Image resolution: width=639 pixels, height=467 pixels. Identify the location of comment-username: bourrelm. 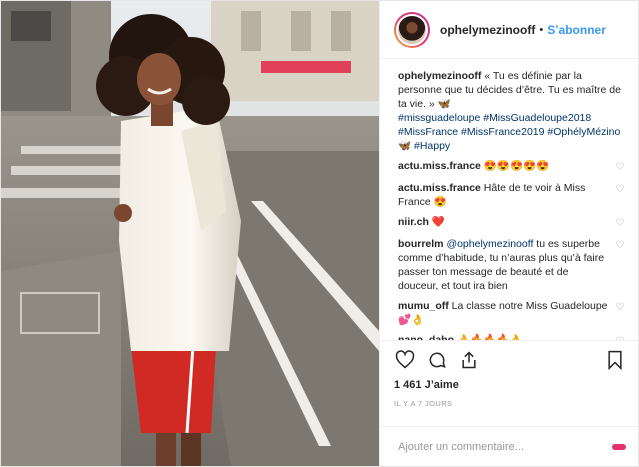
(421, 244).